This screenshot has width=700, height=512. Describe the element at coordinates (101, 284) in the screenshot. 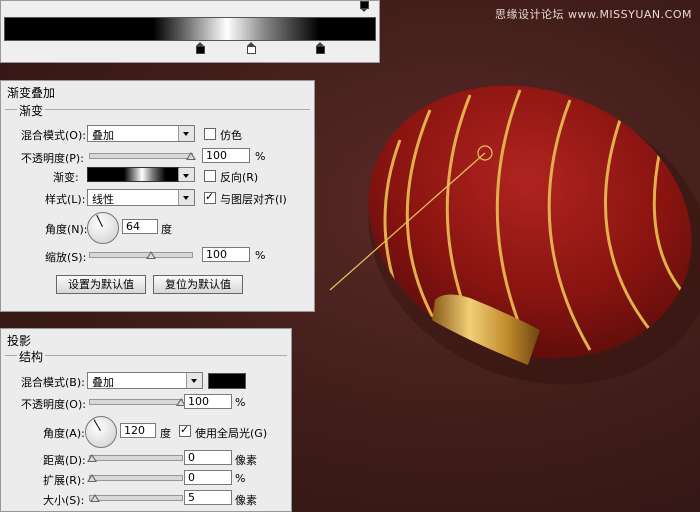

I see `make-default-button: 设置为默认值` at that location.